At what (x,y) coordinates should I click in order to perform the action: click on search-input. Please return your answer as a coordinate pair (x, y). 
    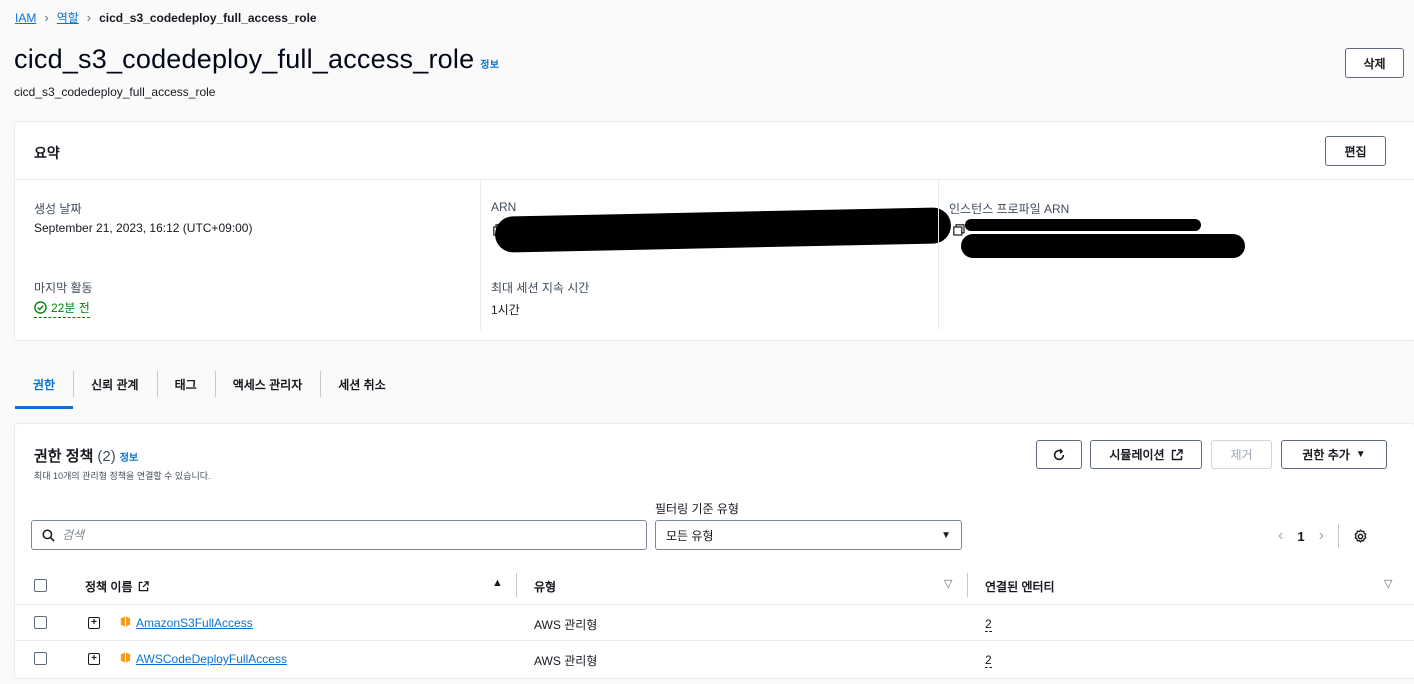
    Looking at the image, I should click on (342, 535).